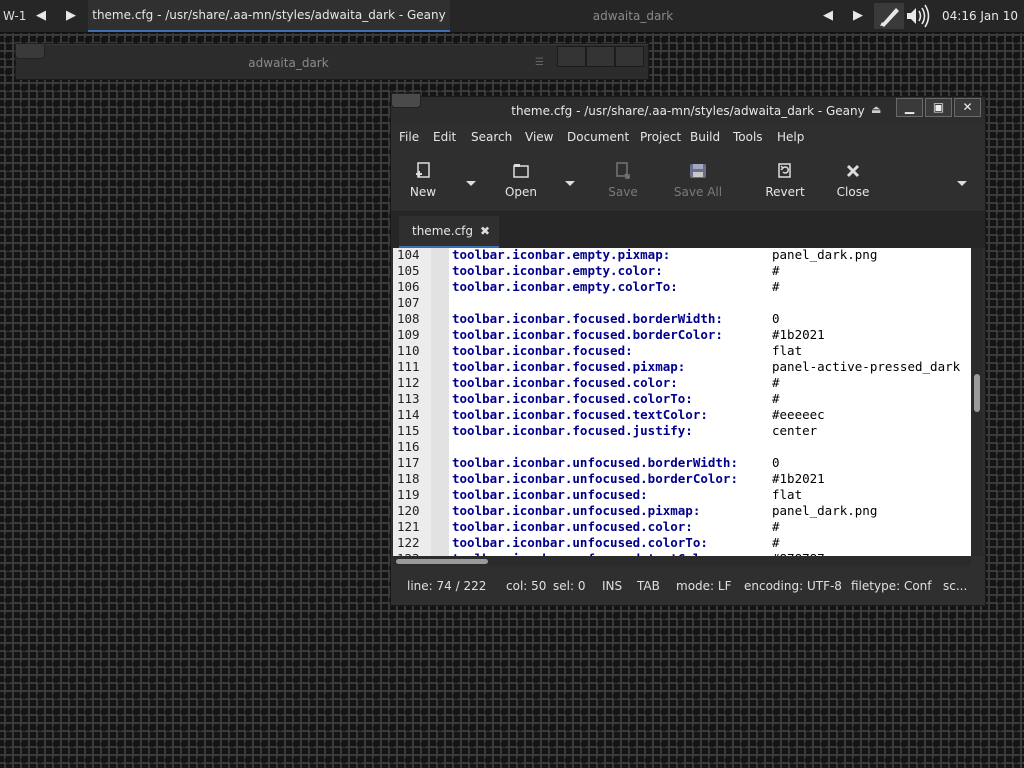 This screenshot has height=768, width=1024. I want to click on config-value: panel-active-pressed_dark, so click(866, 366).